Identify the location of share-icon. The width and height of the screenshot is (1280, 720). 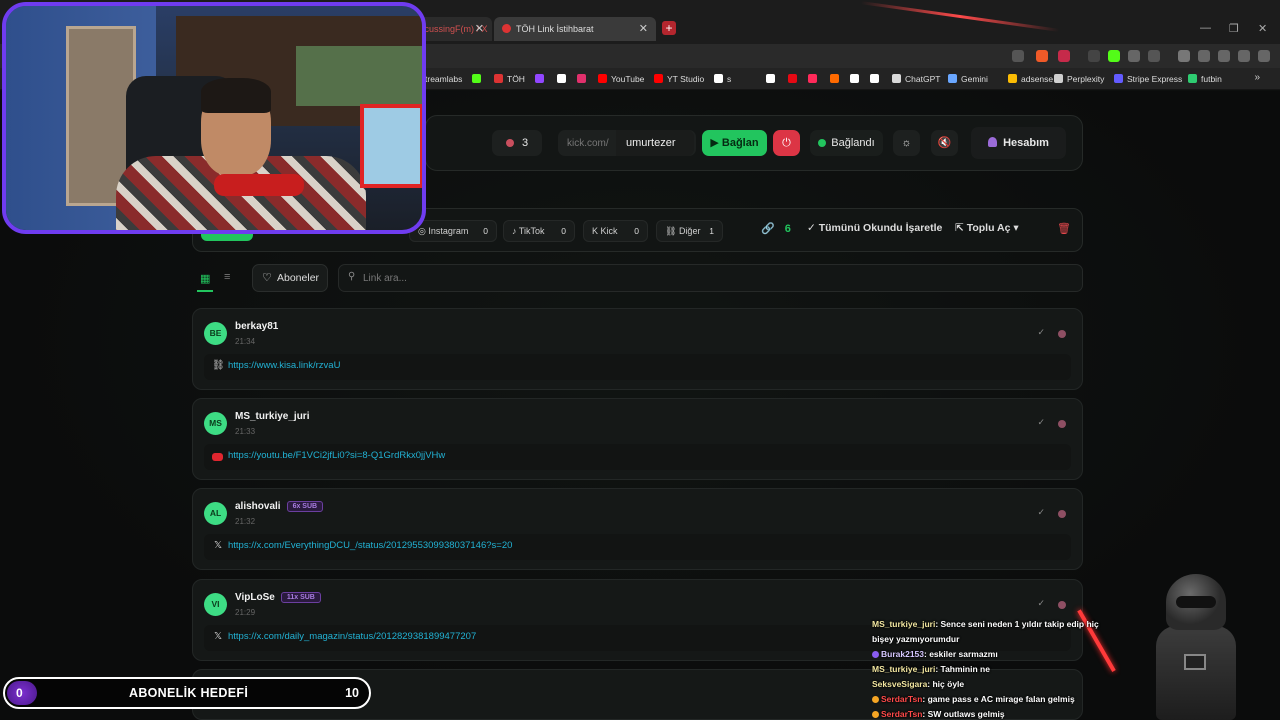
(1018, 56).